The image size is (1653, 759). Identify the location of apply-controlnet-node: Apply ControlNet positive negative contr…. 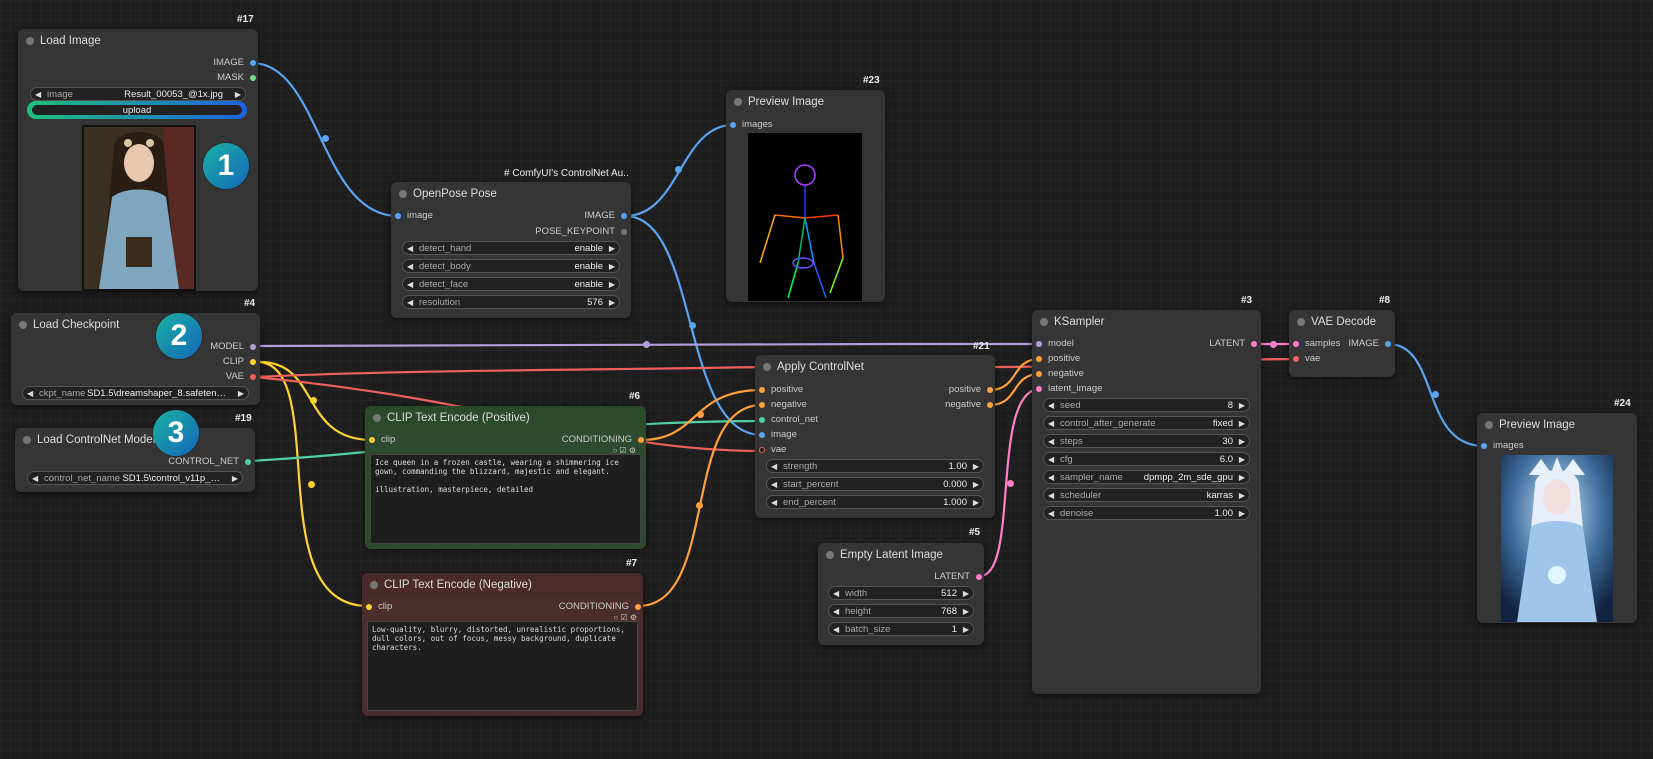
(875, 436).